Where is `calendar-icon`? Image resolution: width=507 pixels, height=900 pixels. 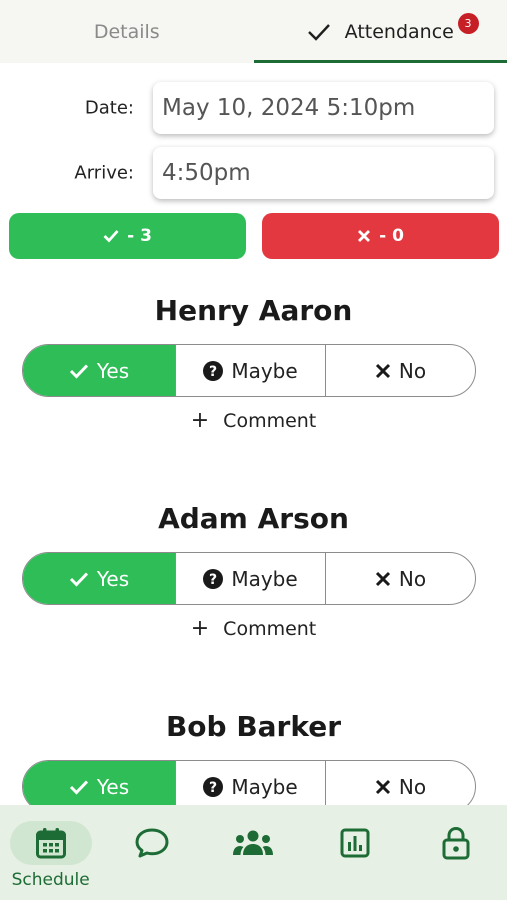 calendar-icon is located at coordinates (50, 843).